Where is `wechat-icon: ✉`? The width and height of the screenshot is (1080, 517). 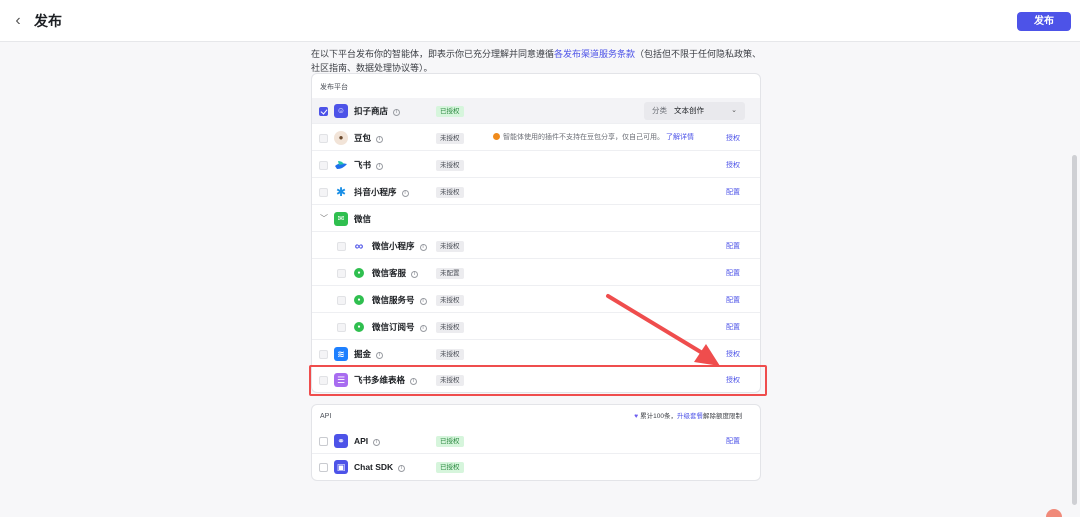
wechat-icon: ✉ is located at coordinates (341, 219).